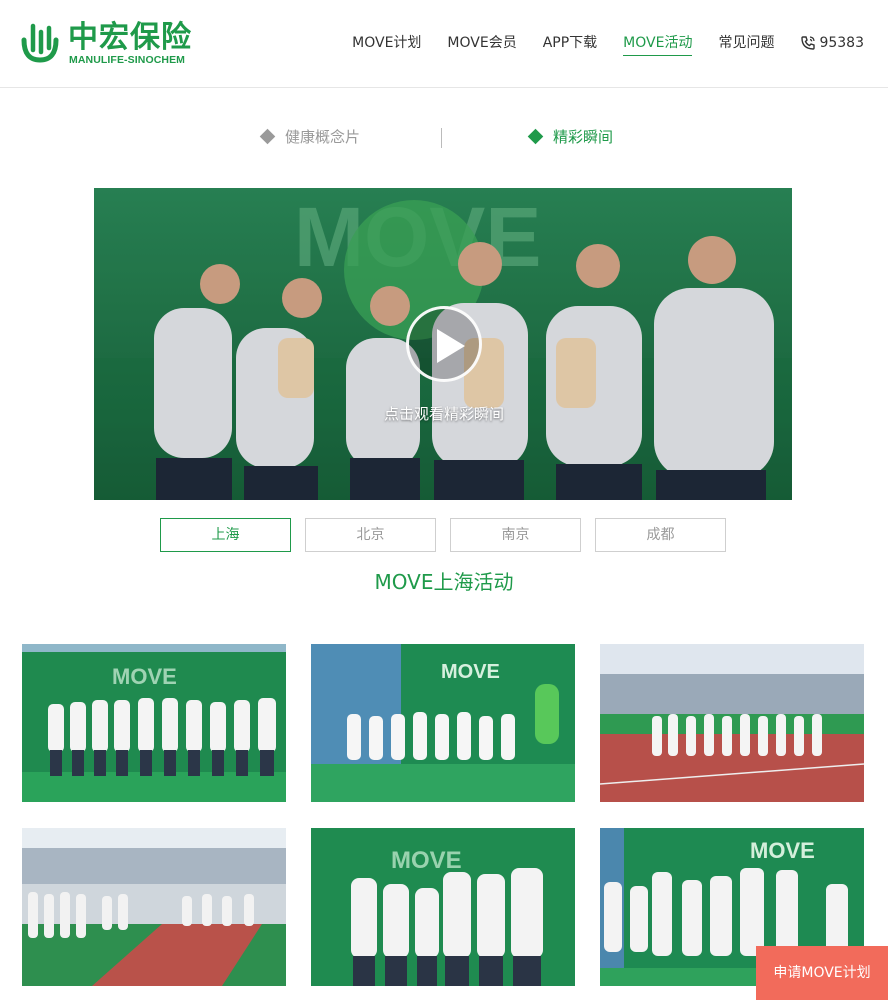 The image size is (888, 1000). What do you see at coordinates (386, 43) in the screenshot?
I see `nav-move-plan: MOVE计划` at bounding box center [386, 43].